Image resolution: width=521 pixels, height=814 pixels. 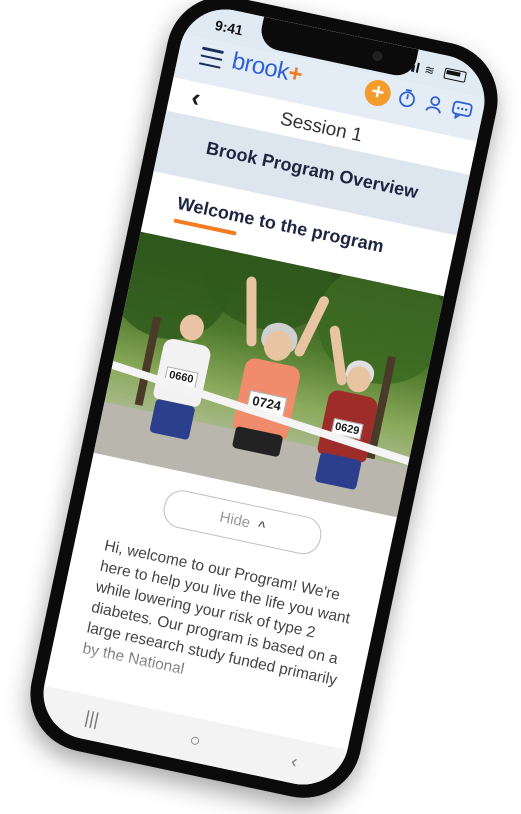 What do you see at coordinates (229, 27) in the screenshot?
I see `status-time: 9:41` at bounding box center [229, 27].